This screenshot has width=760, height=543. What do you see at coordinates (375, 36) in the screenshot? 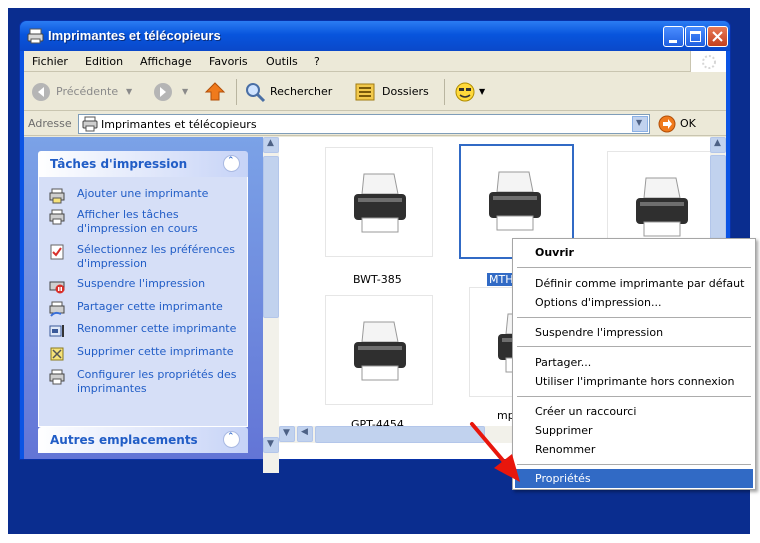
I see `title-bar: Imprimantes et télécopieurs` at bounding box center [375, 36].